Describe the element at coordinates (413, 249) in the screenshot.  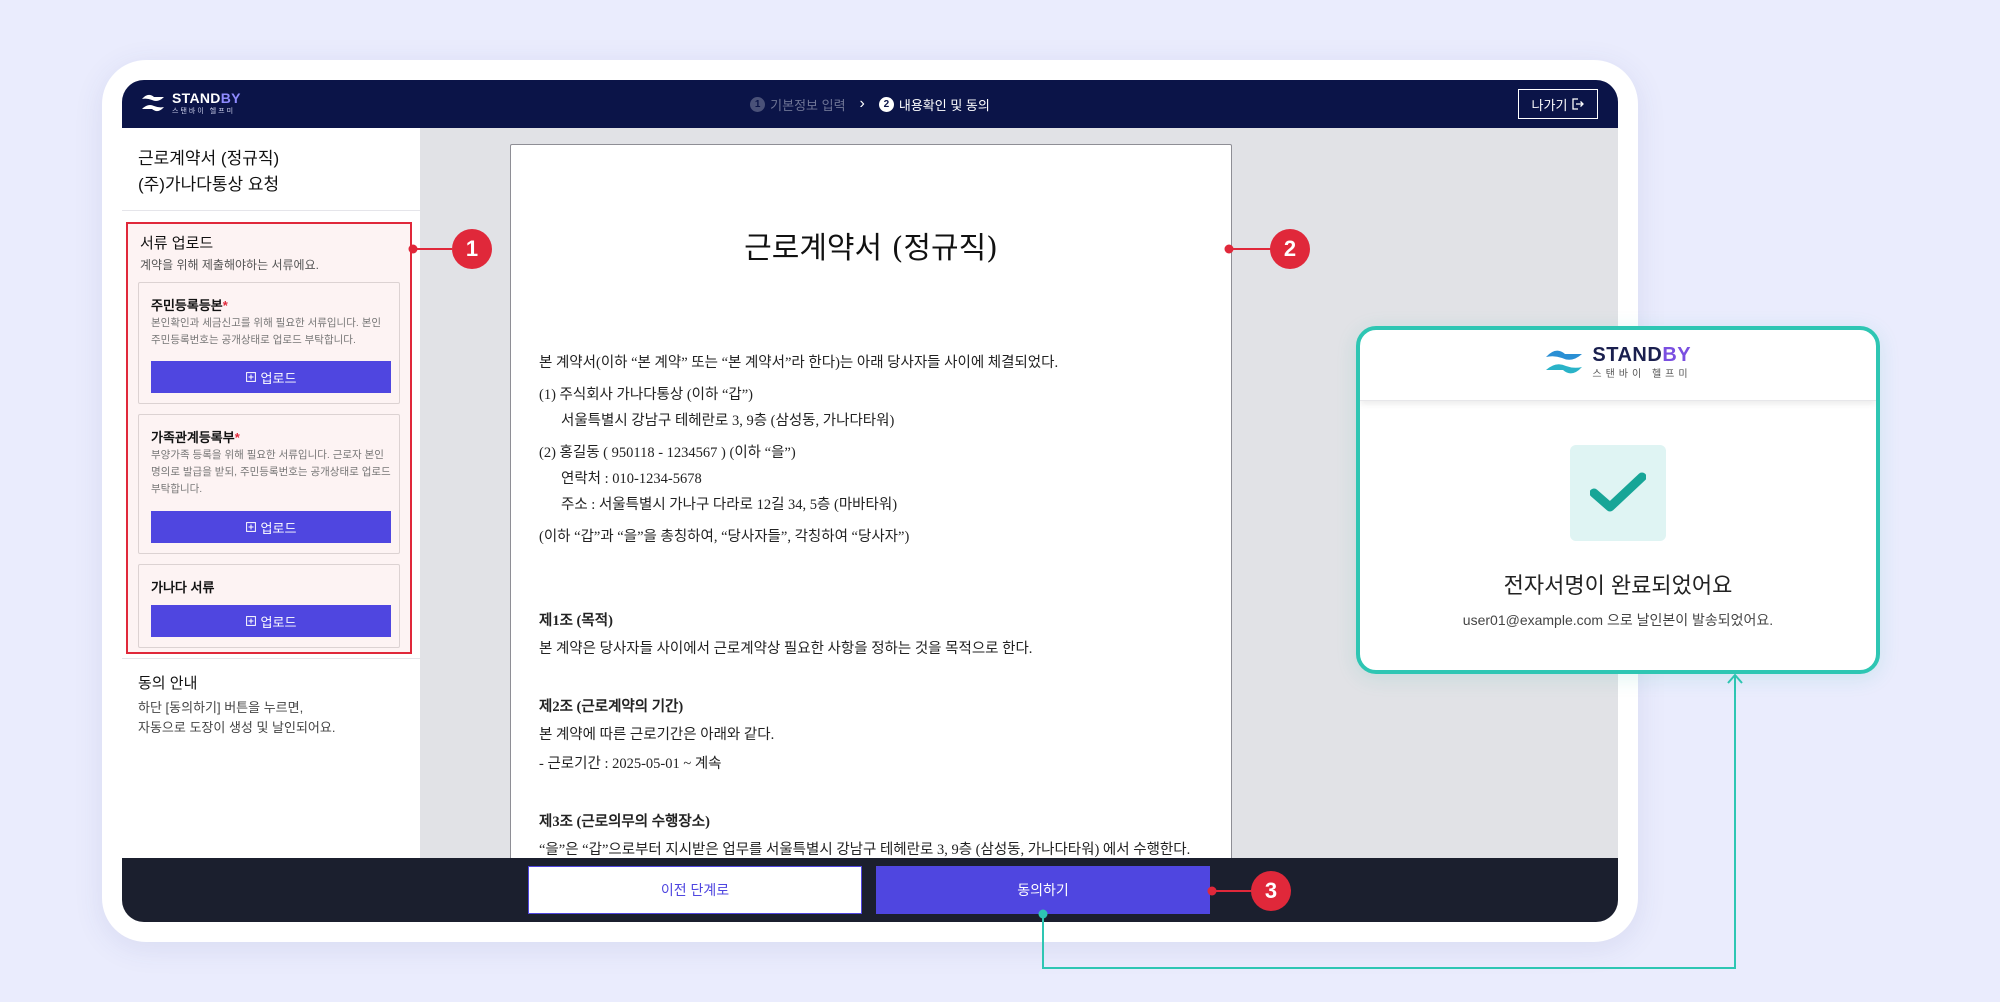
I see `callout-1-dot` at that location.